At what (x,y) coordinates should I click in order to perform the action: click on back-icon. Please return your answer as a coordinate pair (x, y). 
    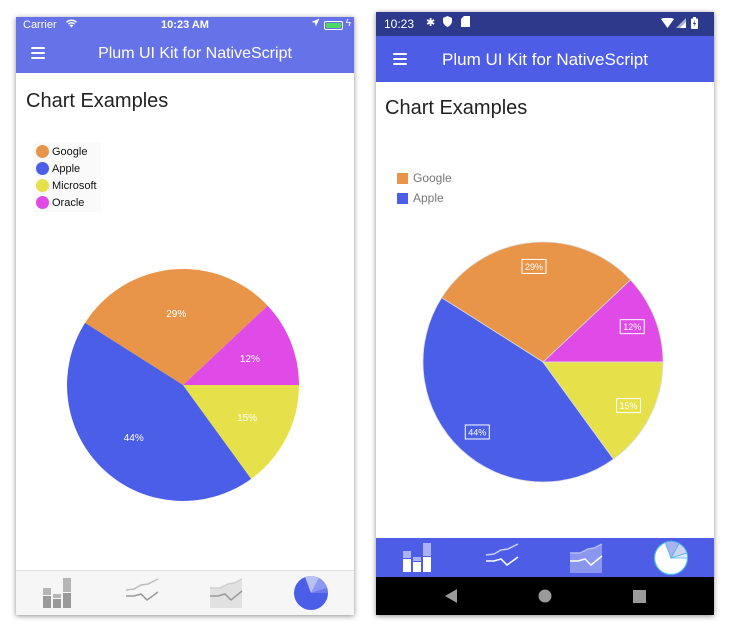
    Looking at the image, I should click on (451, 596).